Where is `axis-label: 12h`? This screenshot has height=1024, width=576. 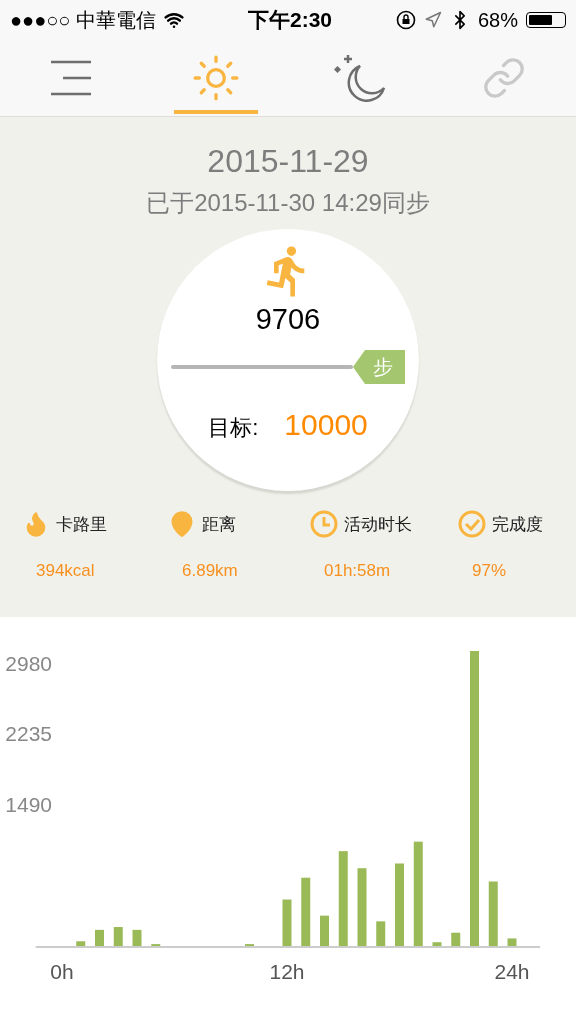
axis-label: 12h is located at coordinates (287, 971).